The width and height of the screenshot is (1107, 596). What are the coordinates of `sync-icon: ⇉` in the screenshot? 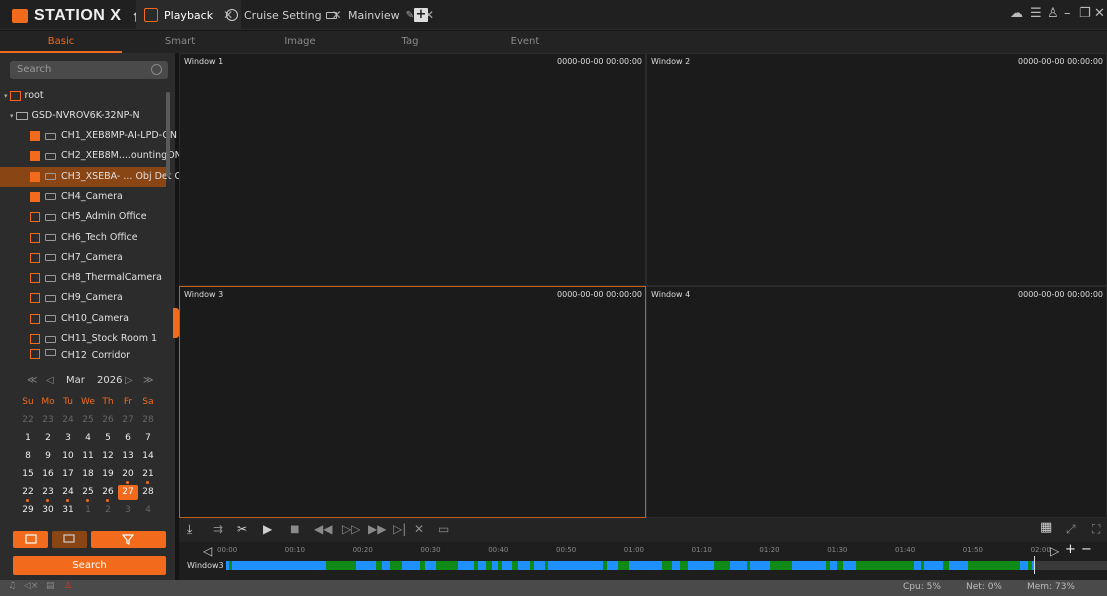 It's located at (218, 529).